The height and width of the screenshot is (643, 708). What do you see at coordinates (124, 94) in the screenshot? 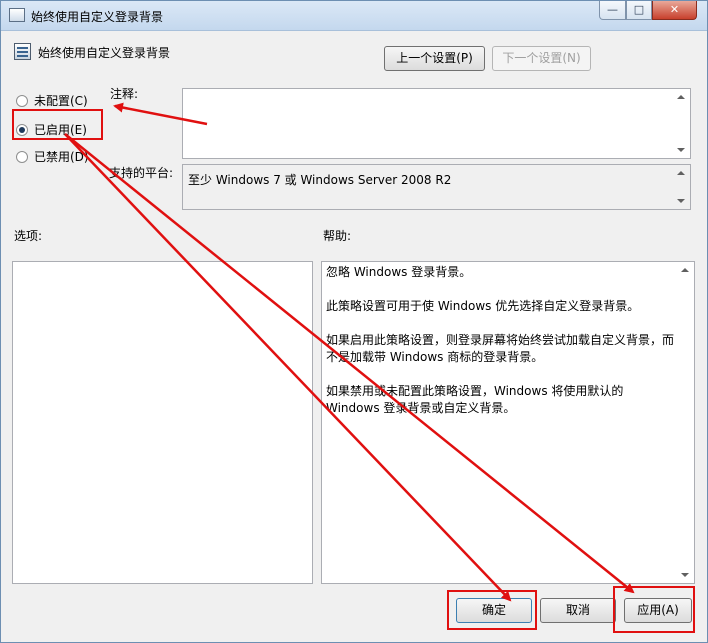
I see `comment-label: 注释:` at bounding box center [124, 94].